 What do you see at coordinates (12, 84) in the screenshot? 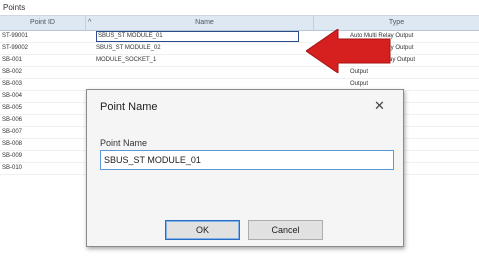
I see `cell-point-id: SB-003` at bounding box center [12, 84].